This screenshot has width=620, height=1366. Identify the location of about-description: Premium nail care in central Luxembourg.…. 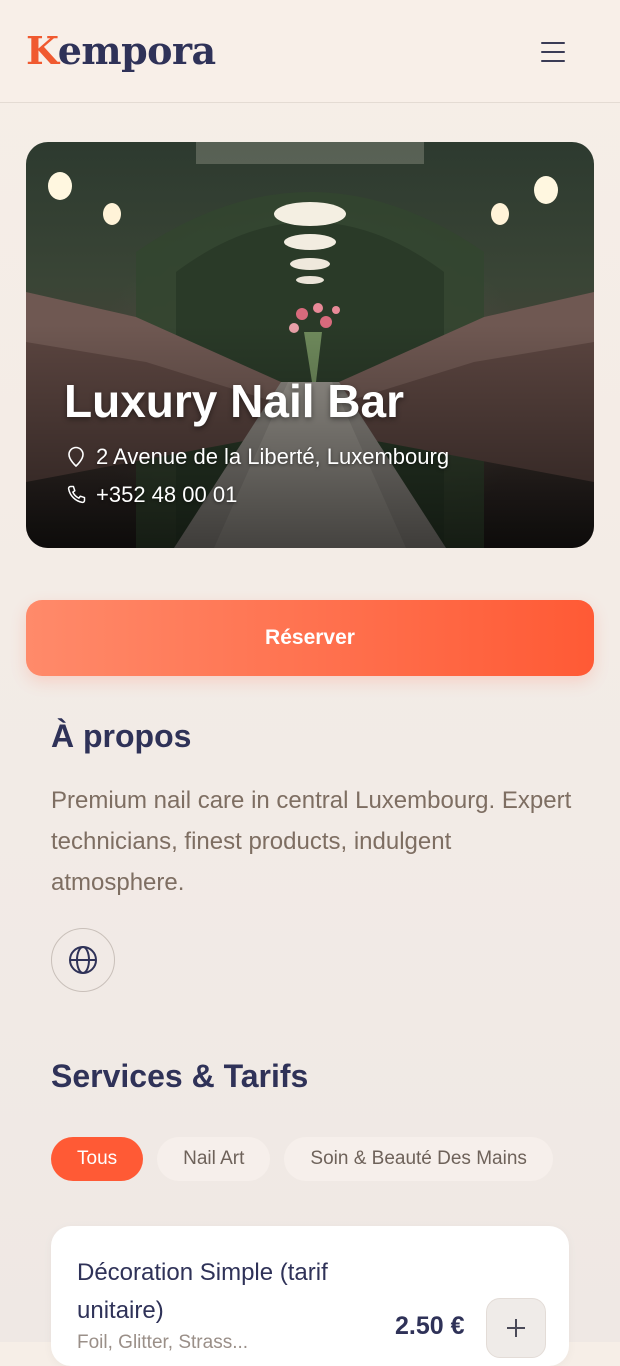
(311, 841).